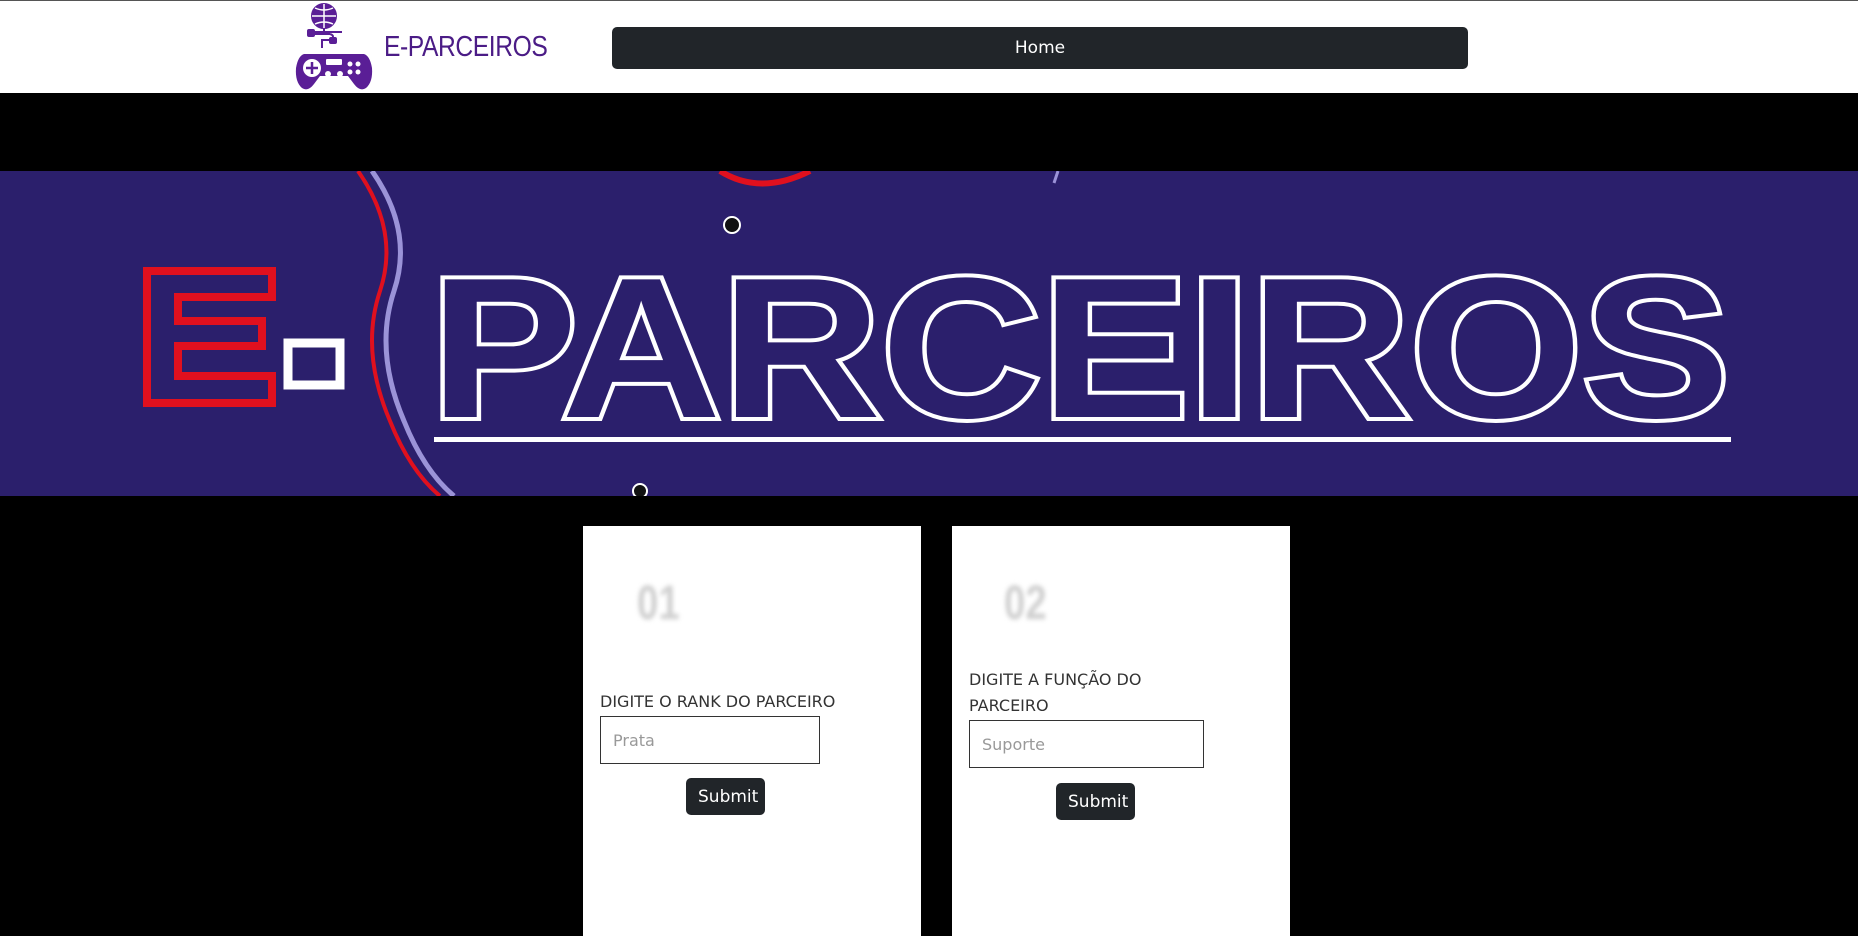 The image size is (1858, 936). What do you see at coordinates (209, 337) in the screenshot?
I see `banner-e-letter` at bounding box center [209, 337].